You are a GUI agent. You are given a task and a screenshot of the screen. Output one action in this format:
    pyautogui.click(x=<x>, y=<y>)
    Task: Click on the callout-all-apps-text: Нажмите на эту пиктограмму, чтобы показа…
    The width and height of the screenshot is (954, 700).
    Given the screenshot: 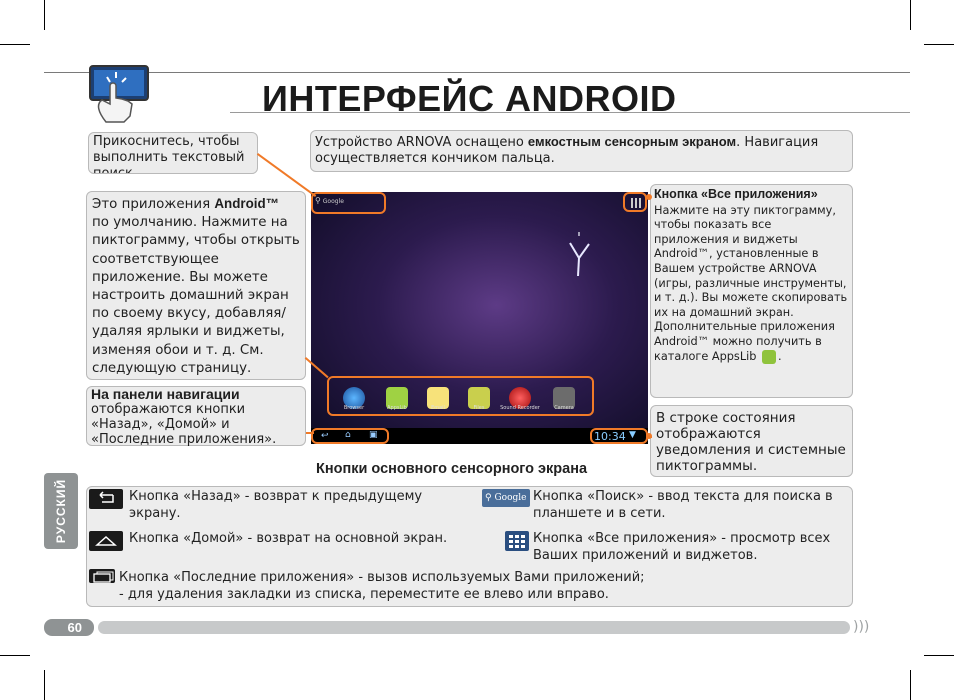 What is the action you would take?
    pyautogui.click(x=751, y=283)
    